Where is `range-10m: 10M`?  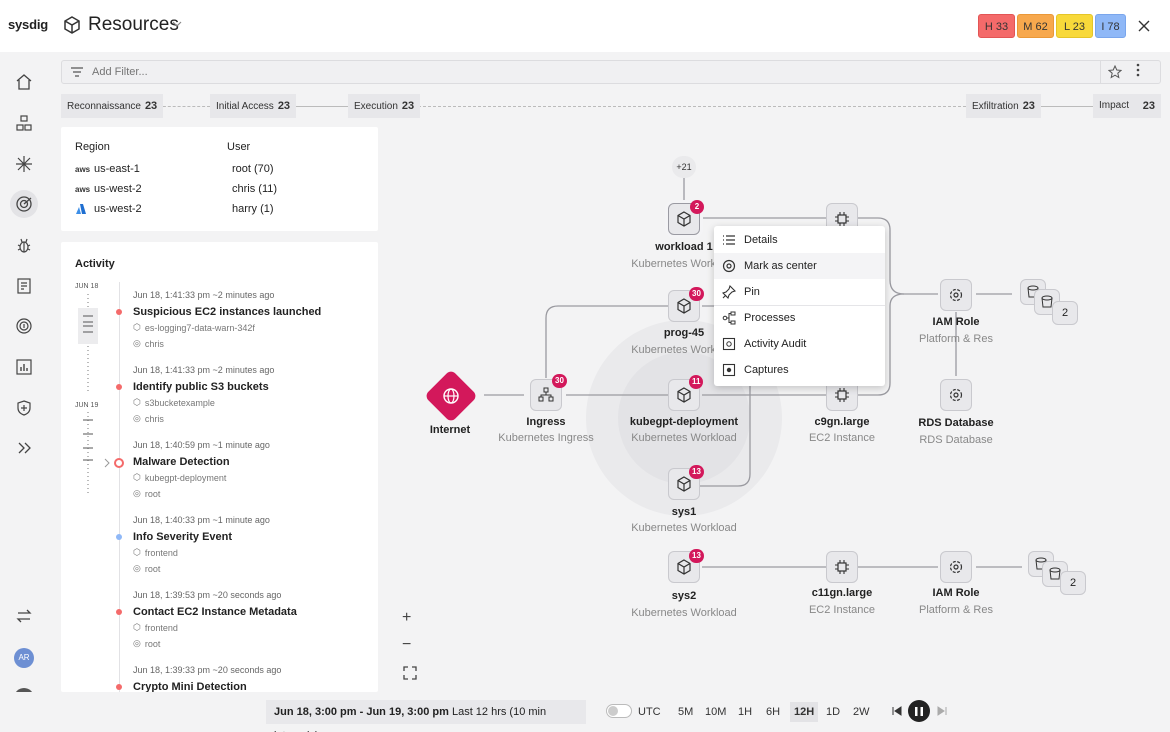
range-10m: 10M is located at coordinates (715, 712).